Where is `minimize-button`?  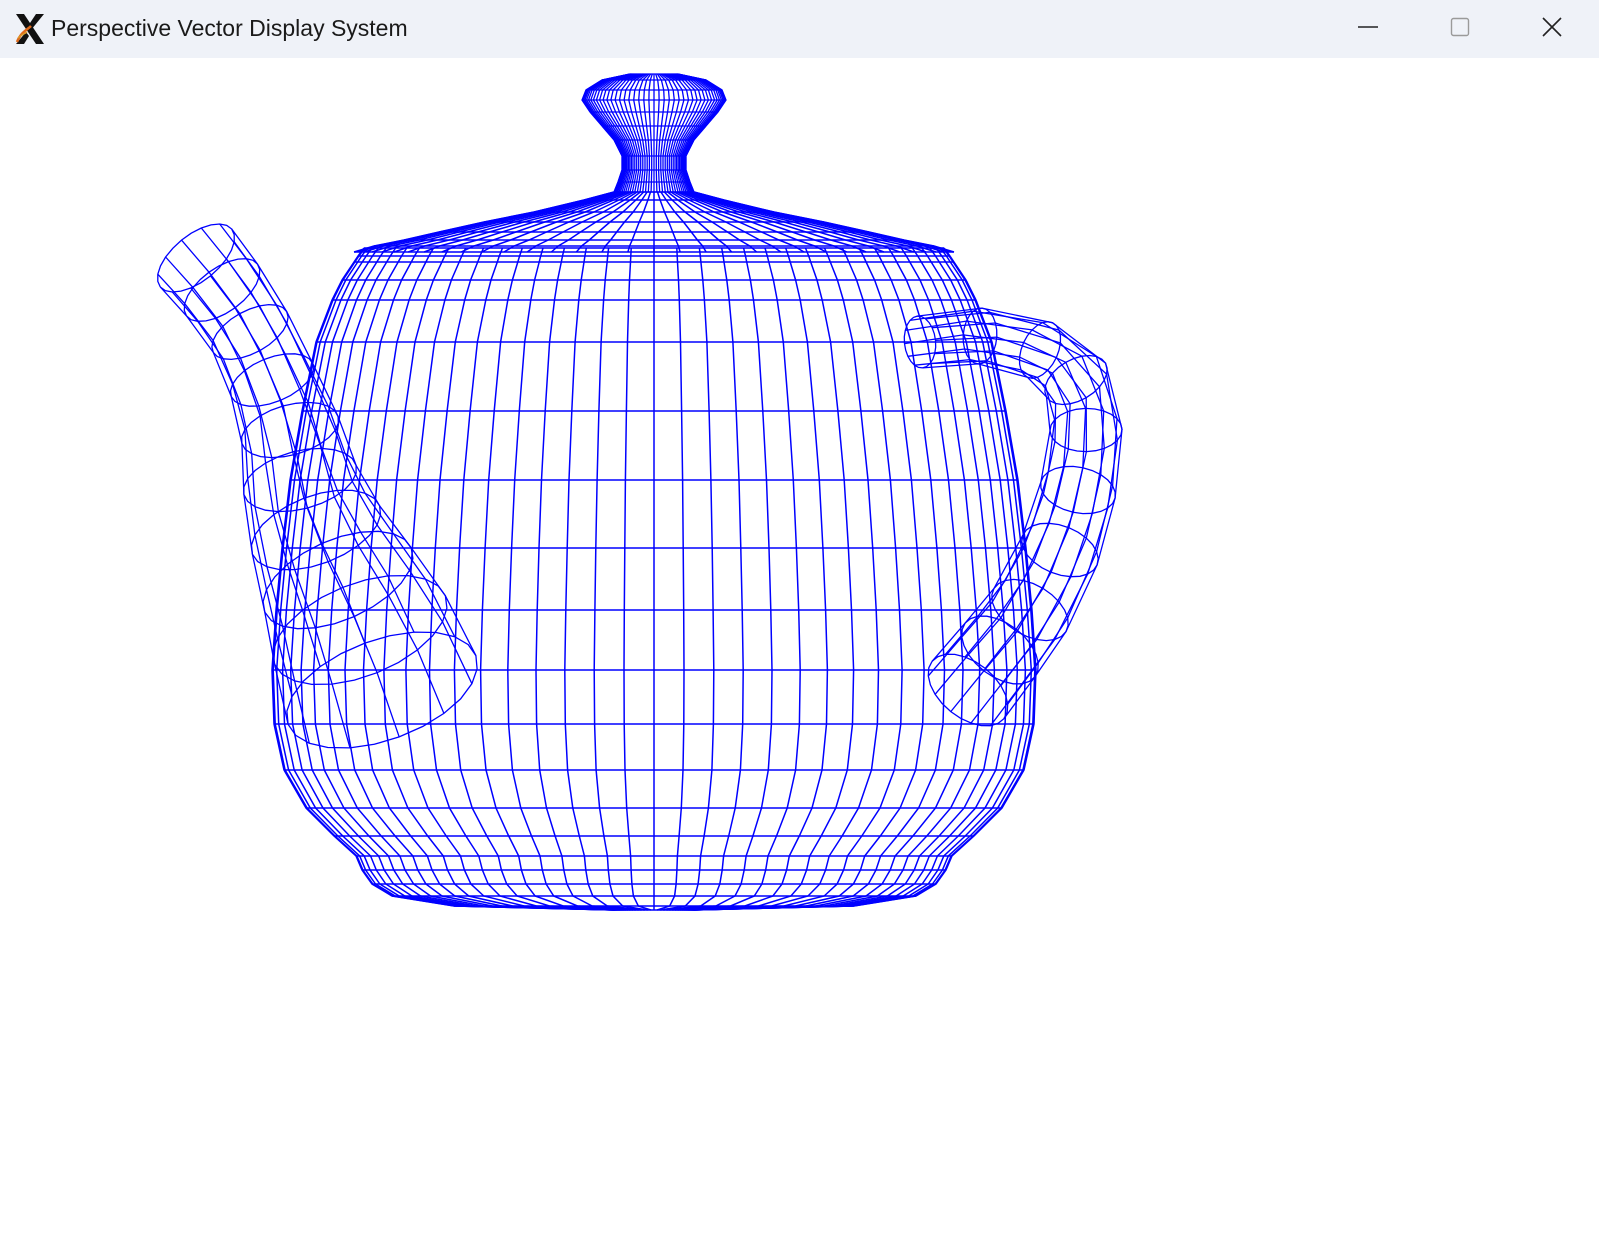 minimize-button is located at coordinates (1368, 29).